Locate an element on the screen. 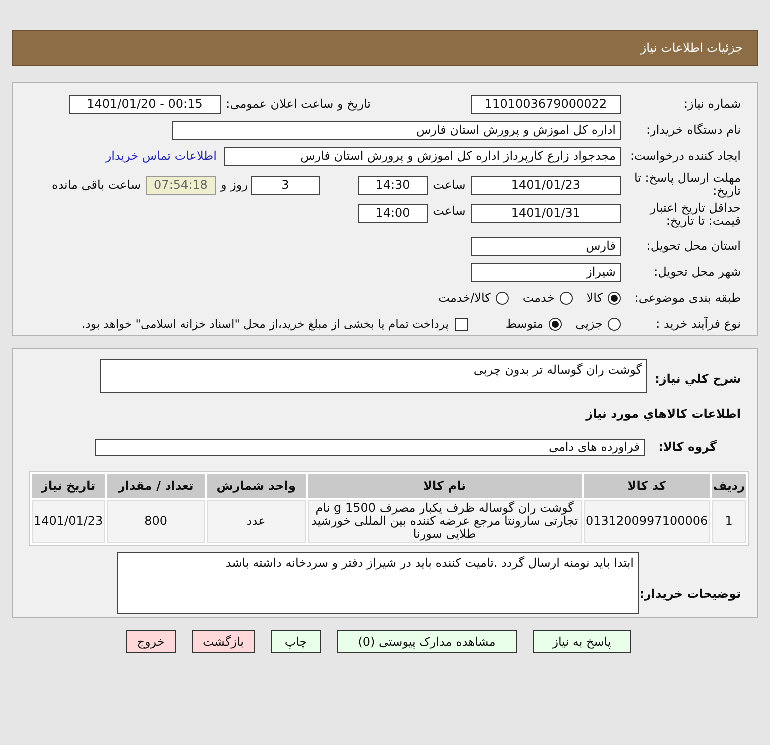  text-field: 3 is located at coordinates (285, 185).